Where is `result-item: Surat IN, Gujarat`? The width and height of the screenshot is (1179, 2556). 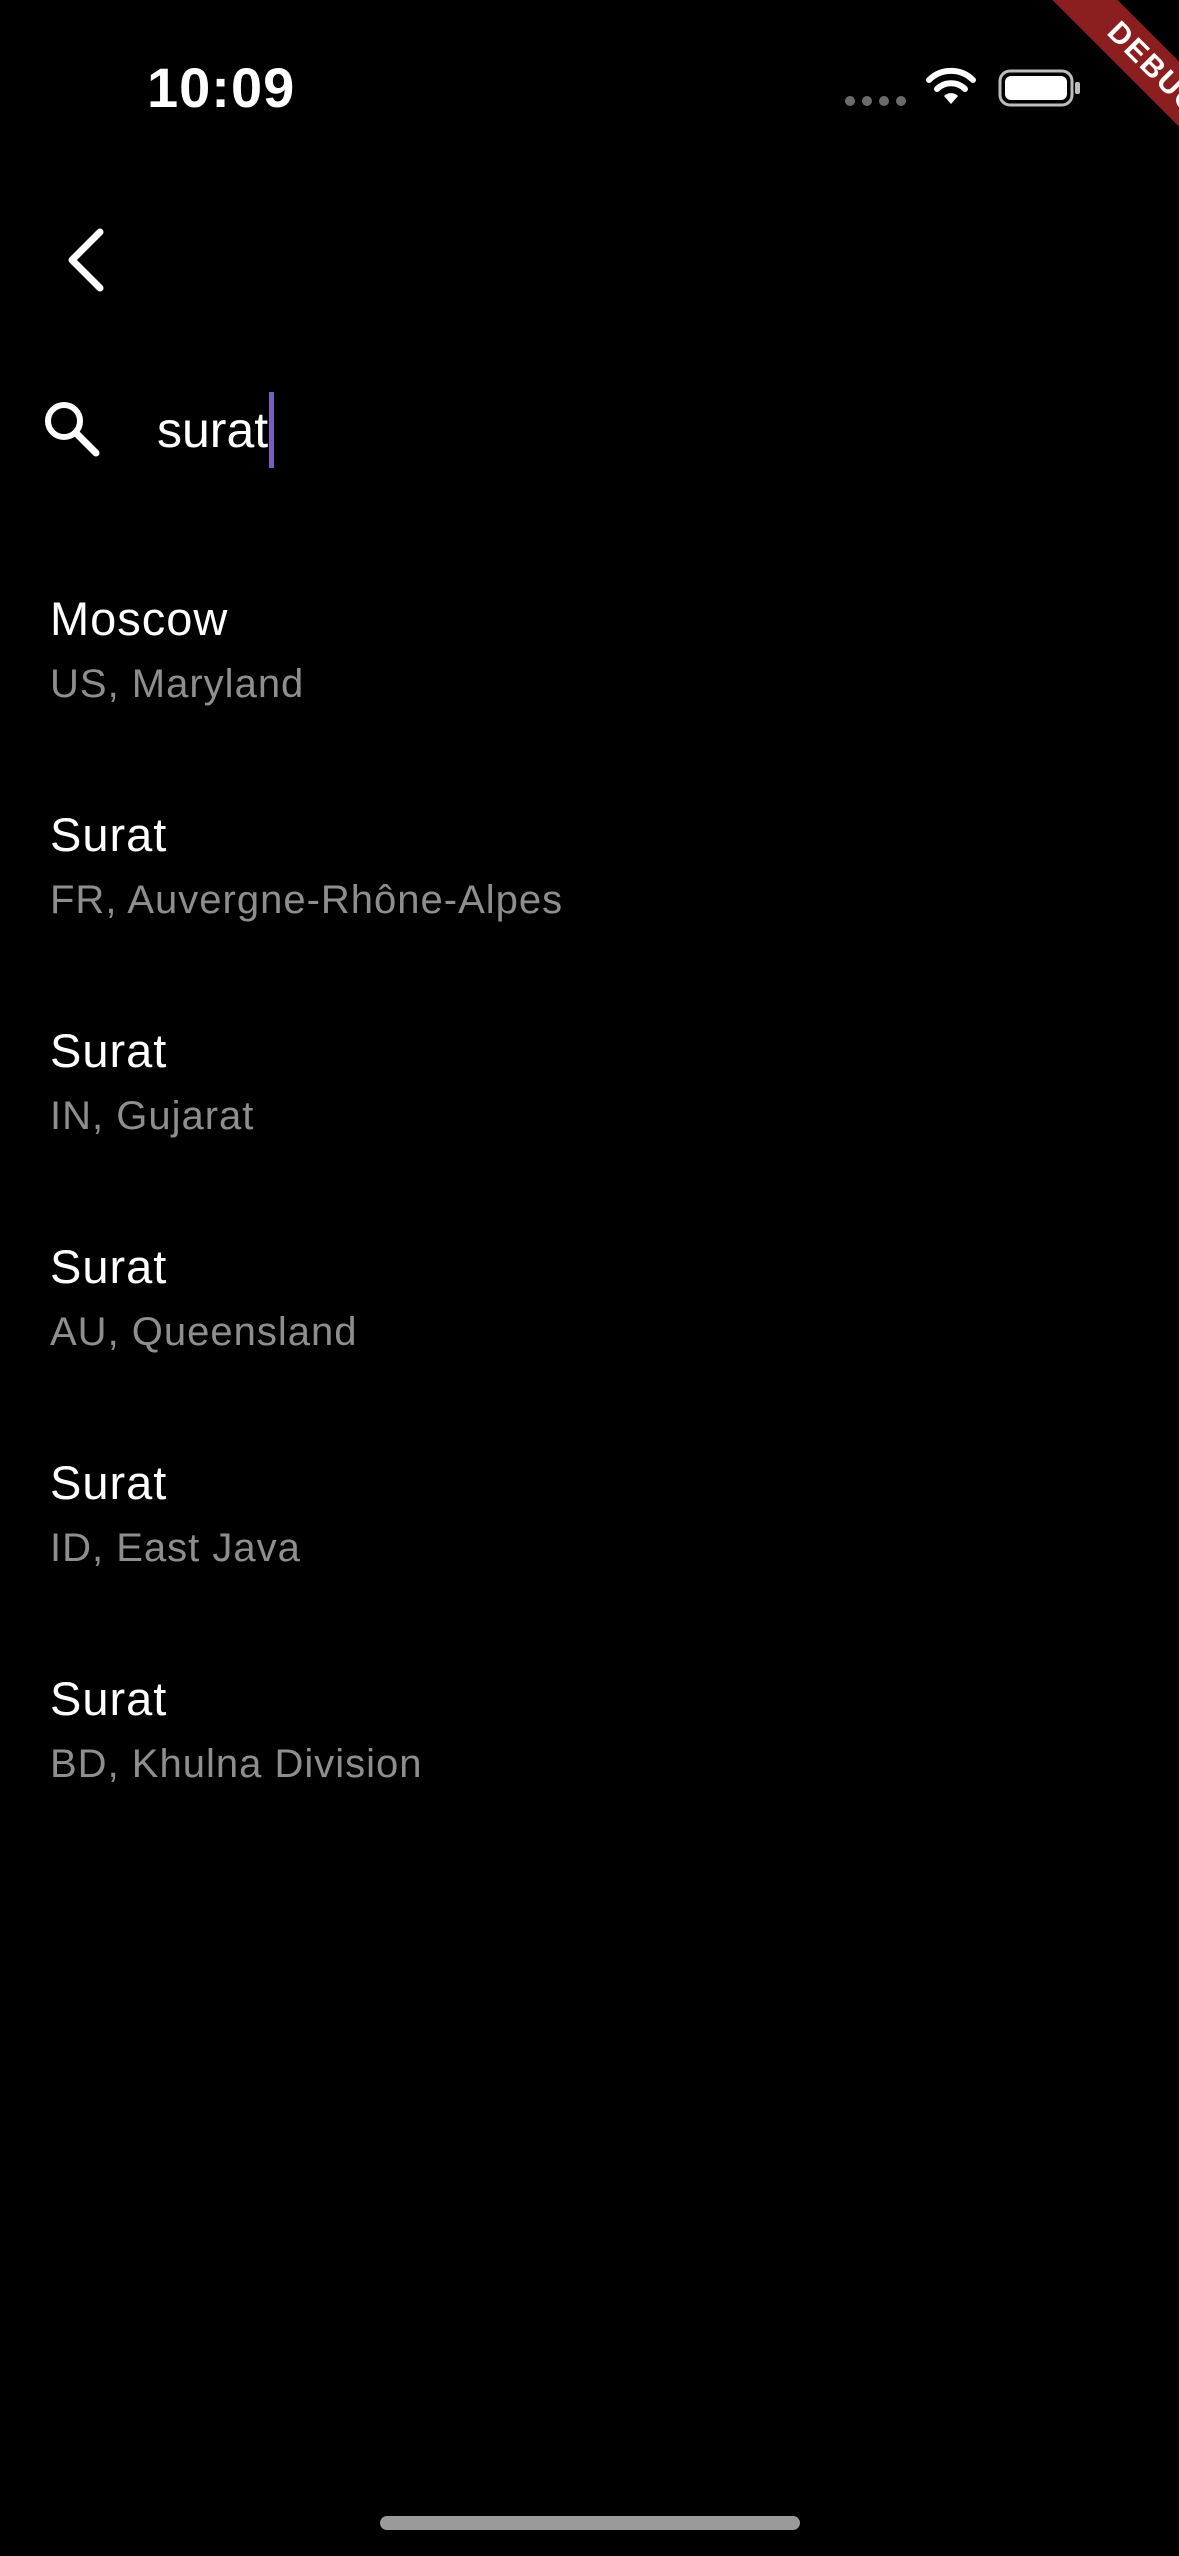 result-item: Surat IN, Gujarat is located at coordinates (589, 1105).